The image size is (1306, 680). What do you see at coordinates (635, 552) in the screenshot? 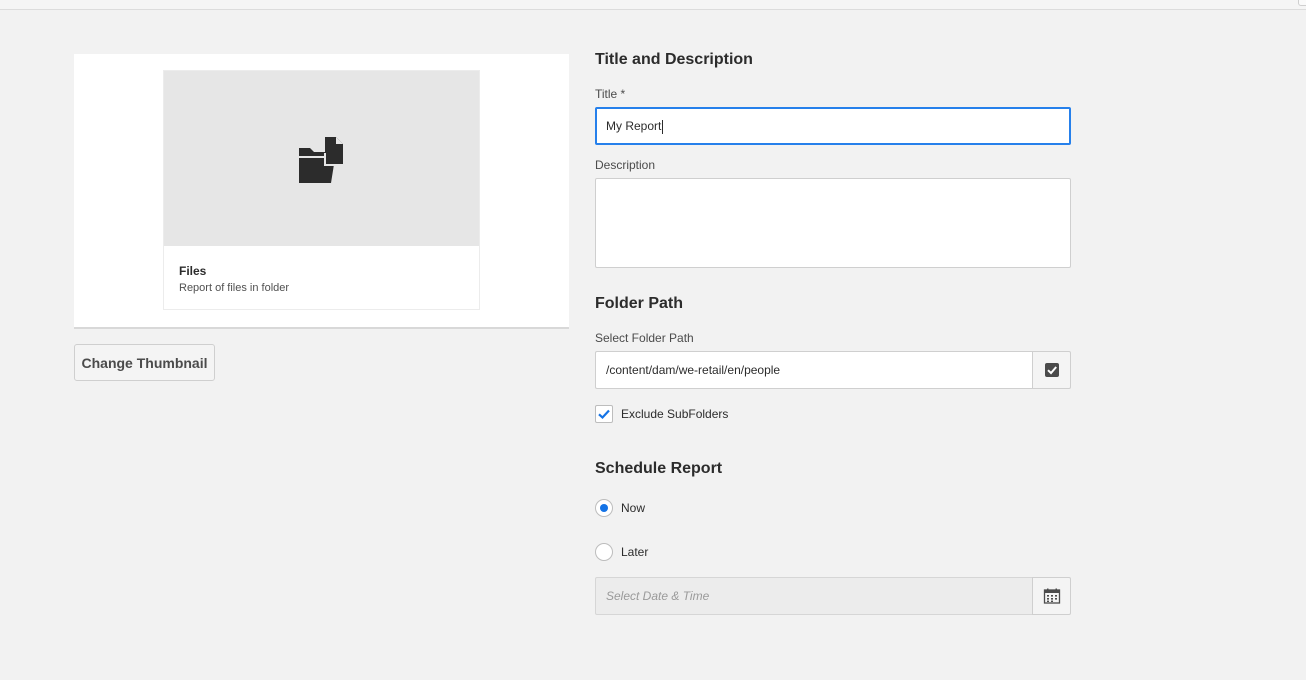
I see `radio-later-label: Later` at bounding box center [635, 552].